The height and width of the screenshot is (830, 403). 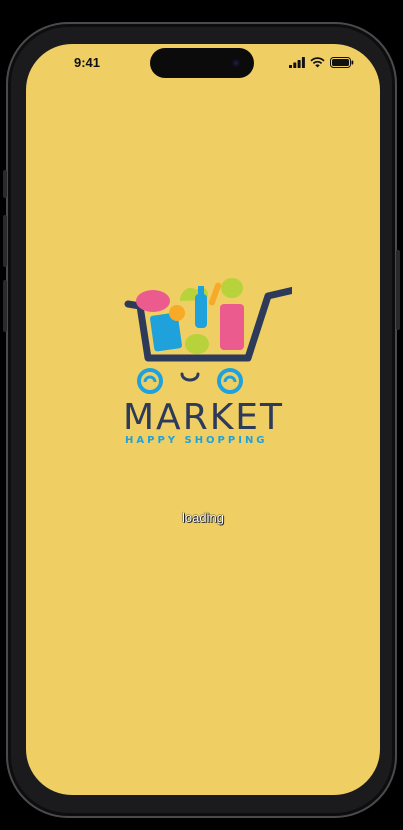 I want to click on lettuce-icon, so click(x=197, y=344).